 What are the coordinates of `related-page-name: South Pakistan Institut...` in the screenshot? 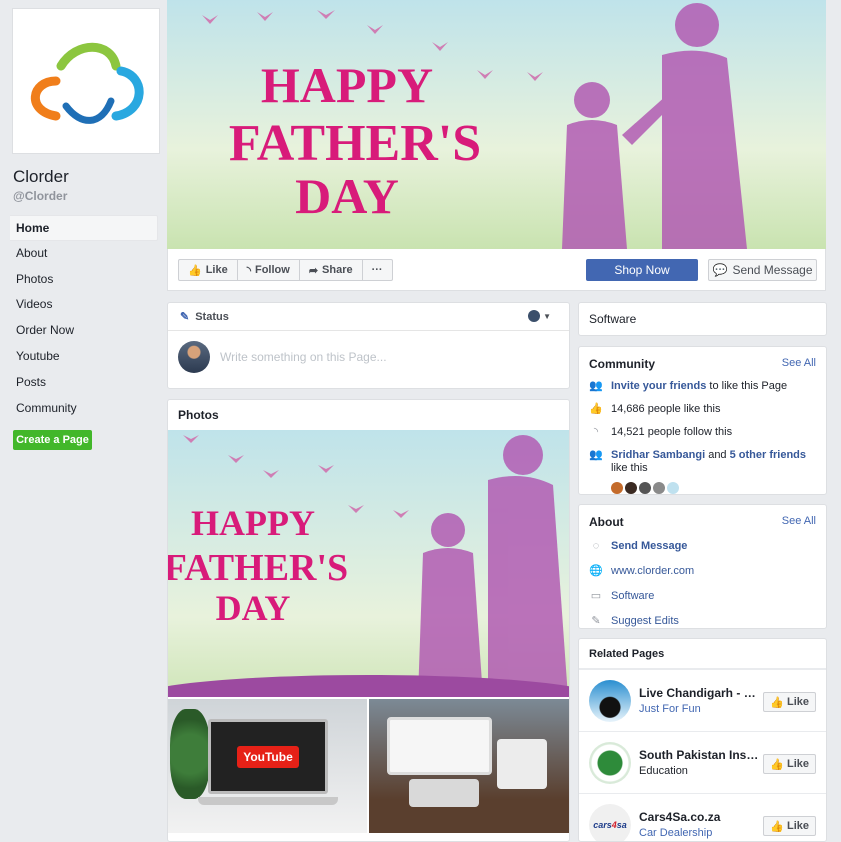 It's located at (700, 755).